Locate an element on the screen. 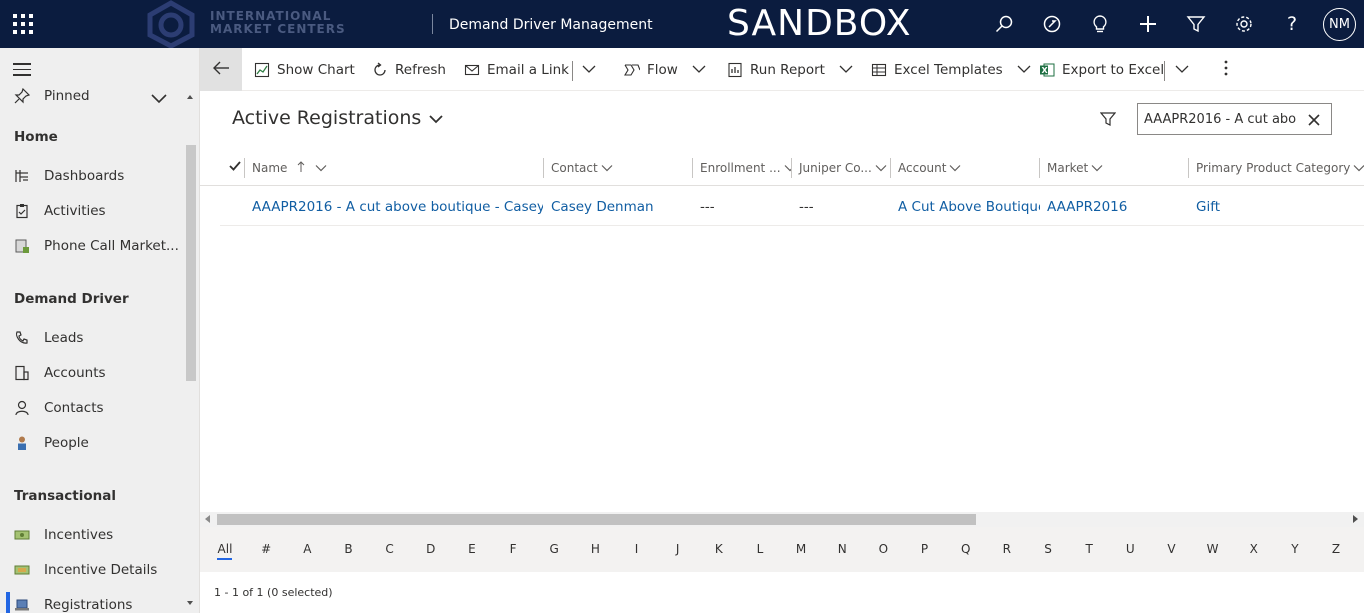 The image size is (1364, 613). search-box is located at coordinates (1234, 119).